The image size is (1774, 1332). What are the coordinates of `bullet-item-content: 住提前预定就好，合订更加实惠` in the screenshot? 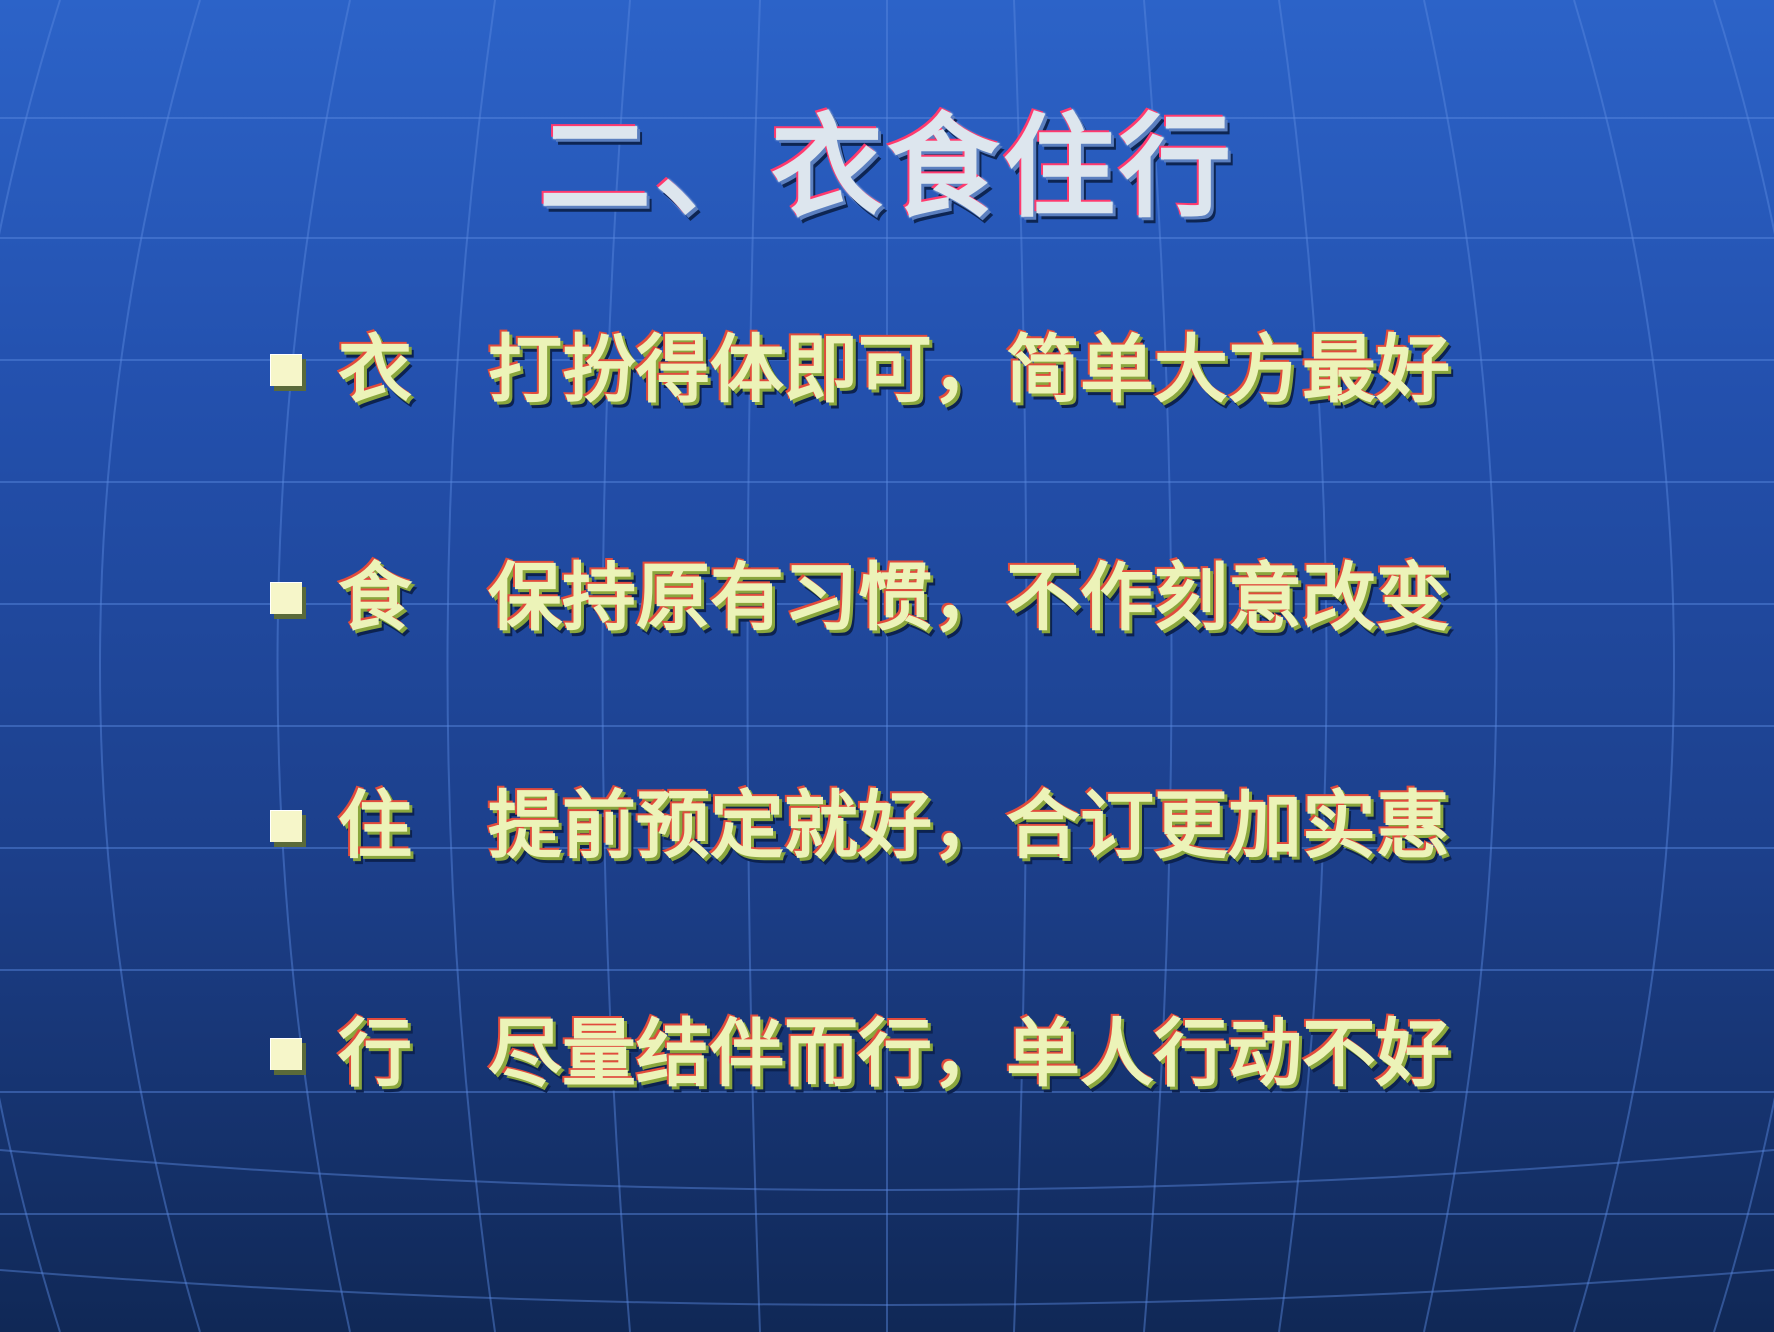 It's located at (894, 826).